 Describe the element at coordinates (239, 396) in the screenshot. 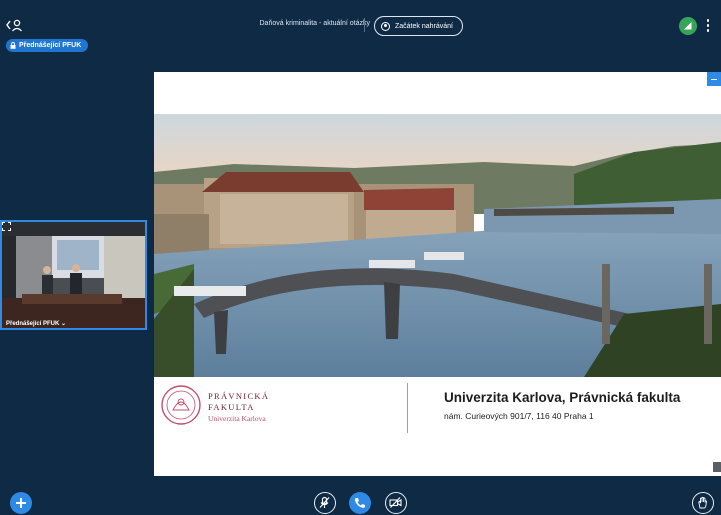

I see `logo-line-1: PRÁVNICKÁ` at that location.